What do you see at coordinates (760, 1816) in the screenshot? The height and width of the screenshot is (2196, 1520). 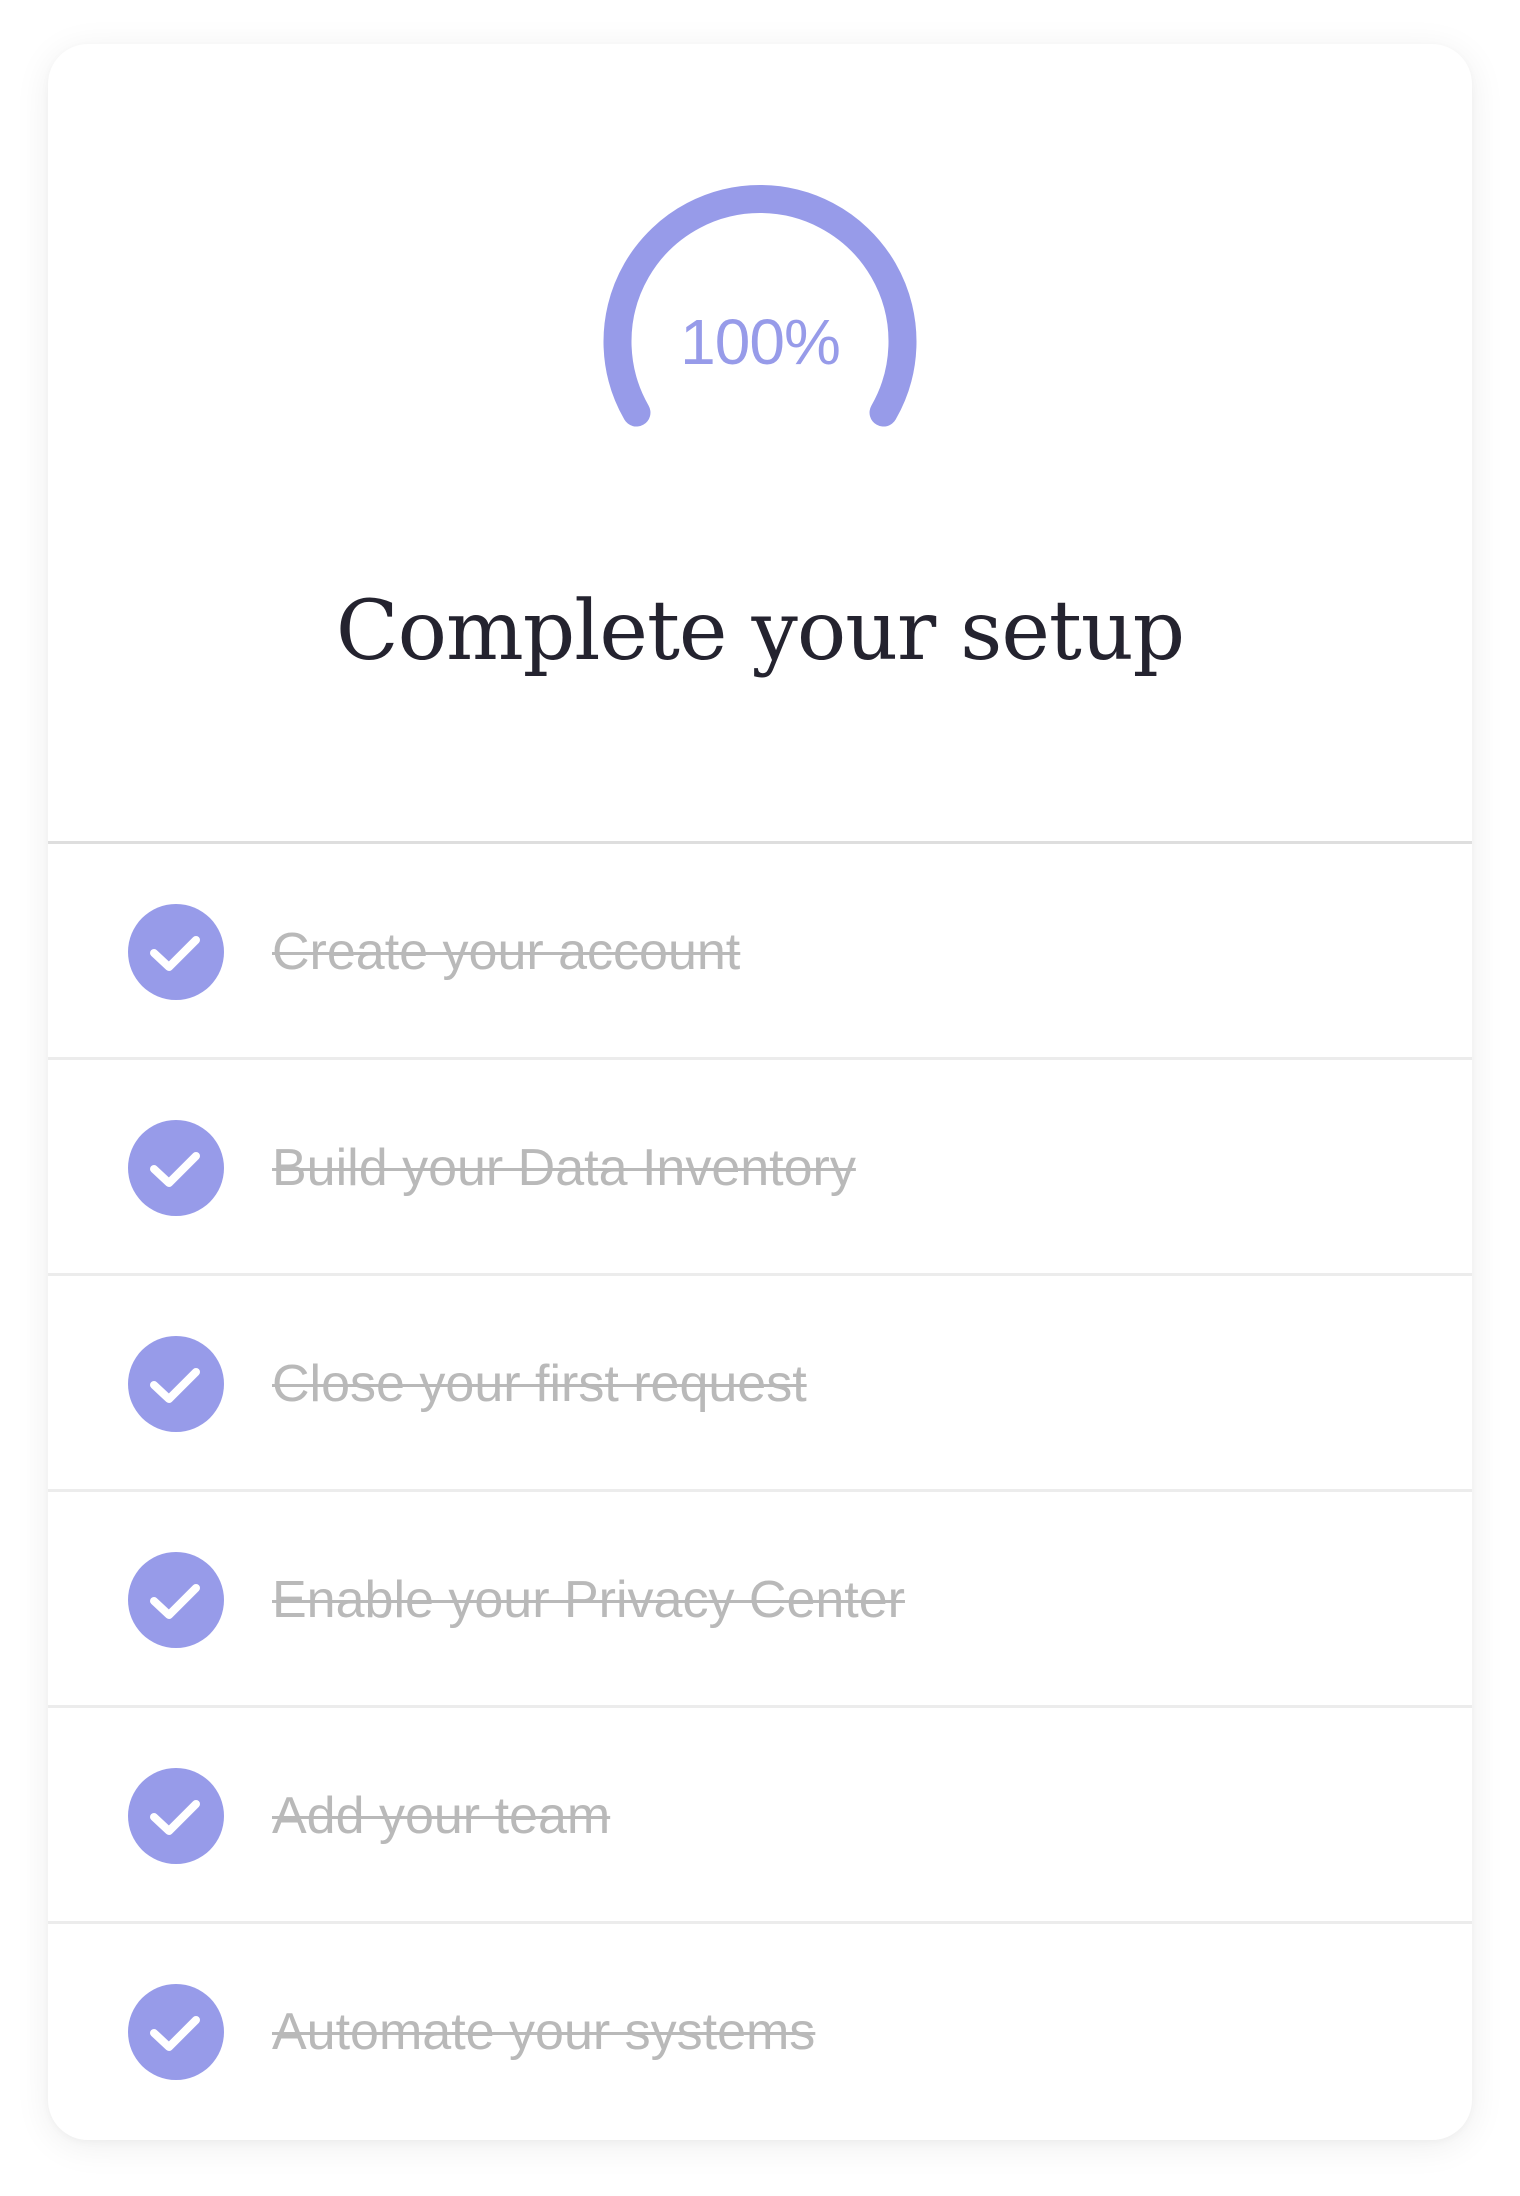 I see `checklist-item-add-team: Add your team` at bounding box center [760, 1816].